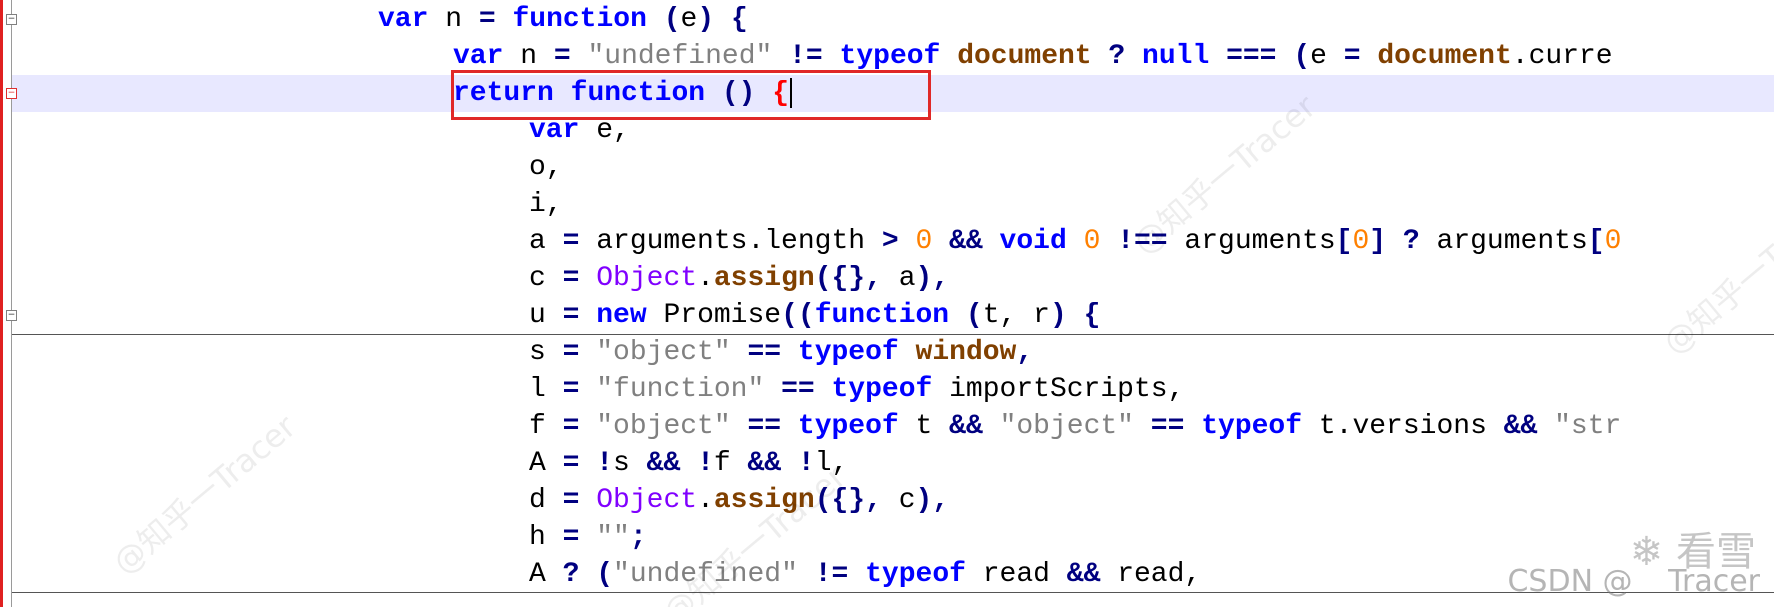 The image size is (1774, 607). What do you see at coordinates (546, 204) in the screenshot?
I see `code-text: i,` at bounding box center [546, 204].